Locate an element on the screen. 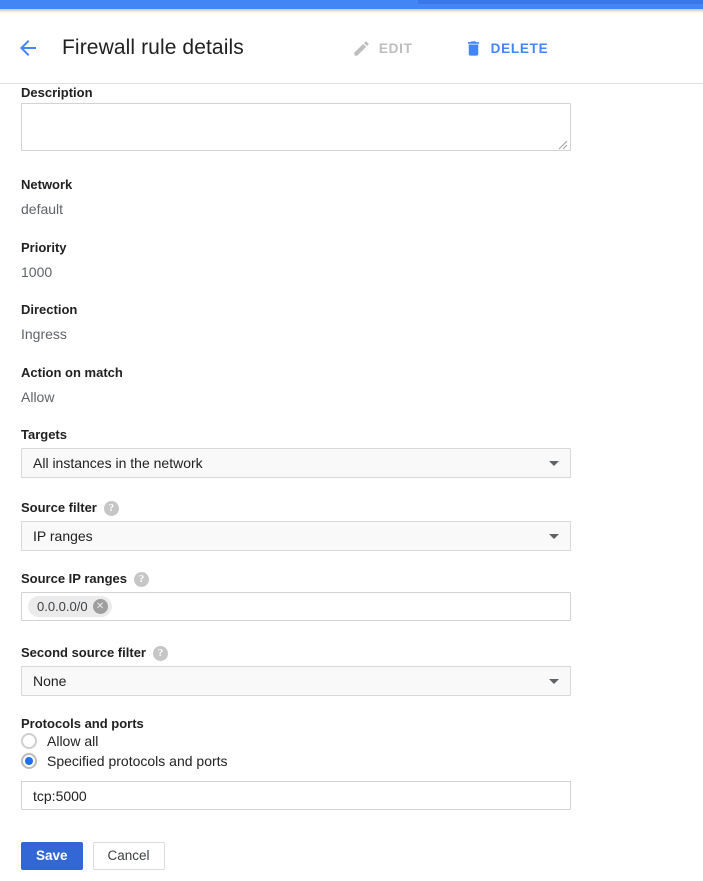 Image resolution: width=703 pixels, height=881 pixels. source-ip-ranges-label-text: Source IP ranges is located at coordinates (74, 578).